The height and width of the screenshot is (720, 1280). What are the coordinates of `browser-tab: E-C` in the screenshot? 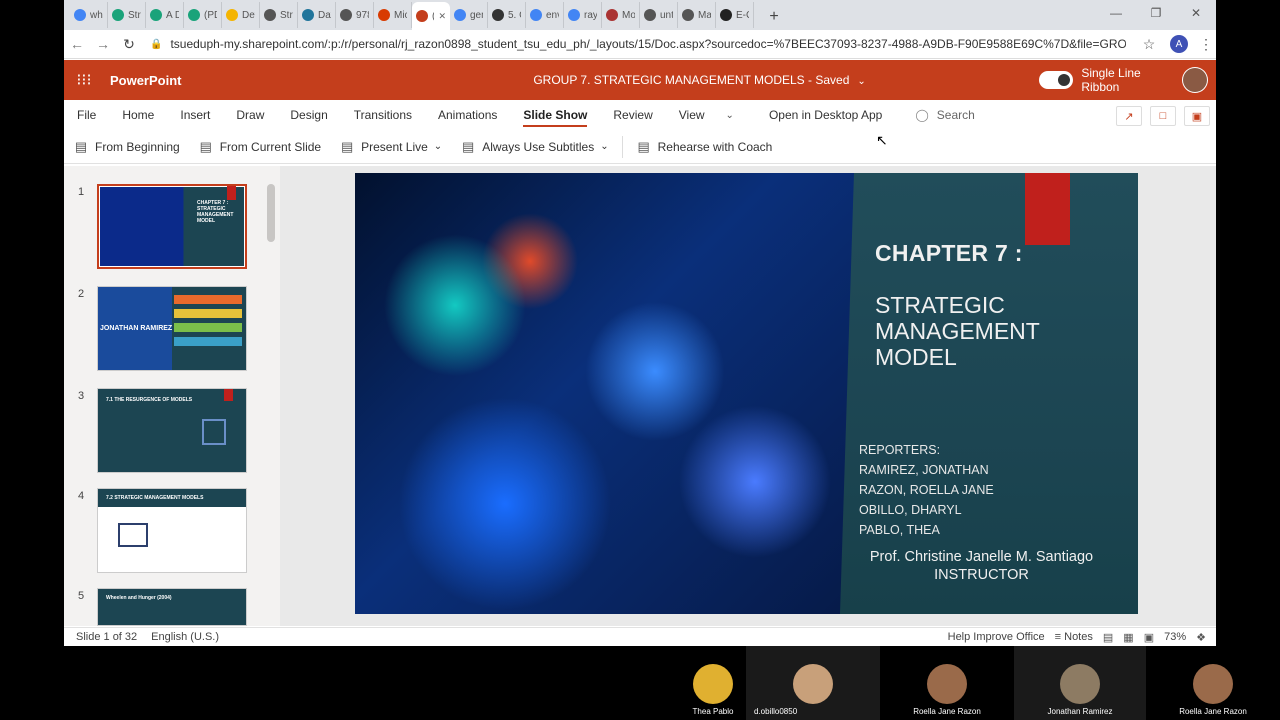 It's located at (735, 15).